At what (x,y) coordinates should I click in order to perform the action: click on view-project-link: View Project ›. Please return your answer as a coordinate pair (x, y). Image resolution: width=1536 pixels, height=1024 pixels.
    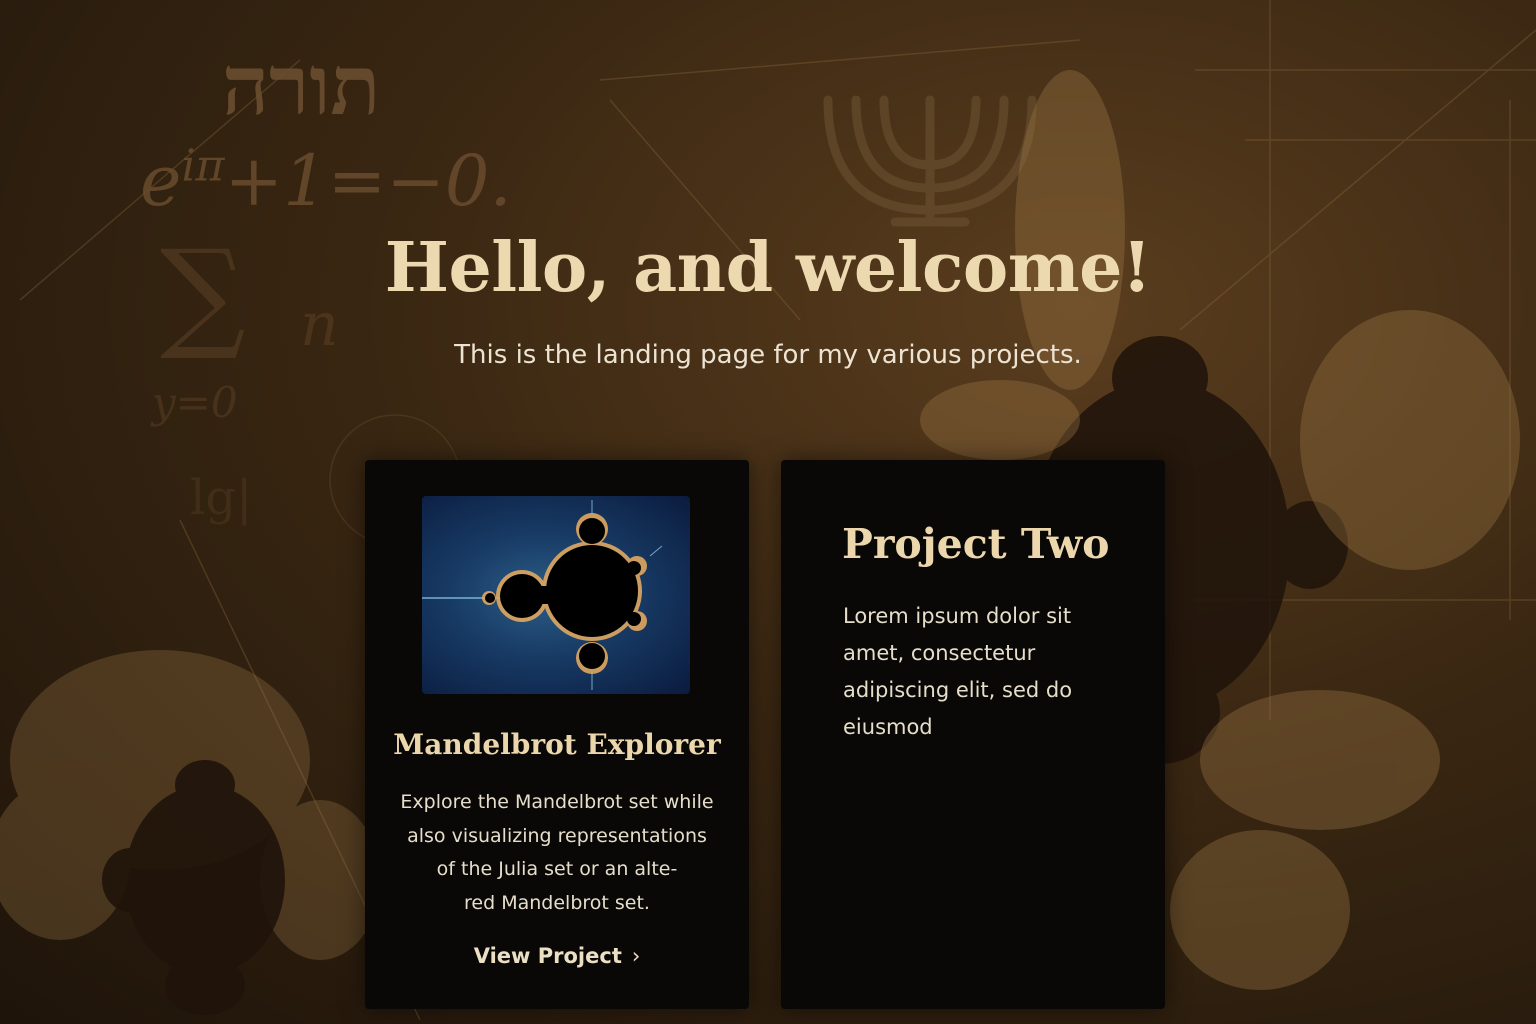
    Looking at the image, I should click on (557, 956).